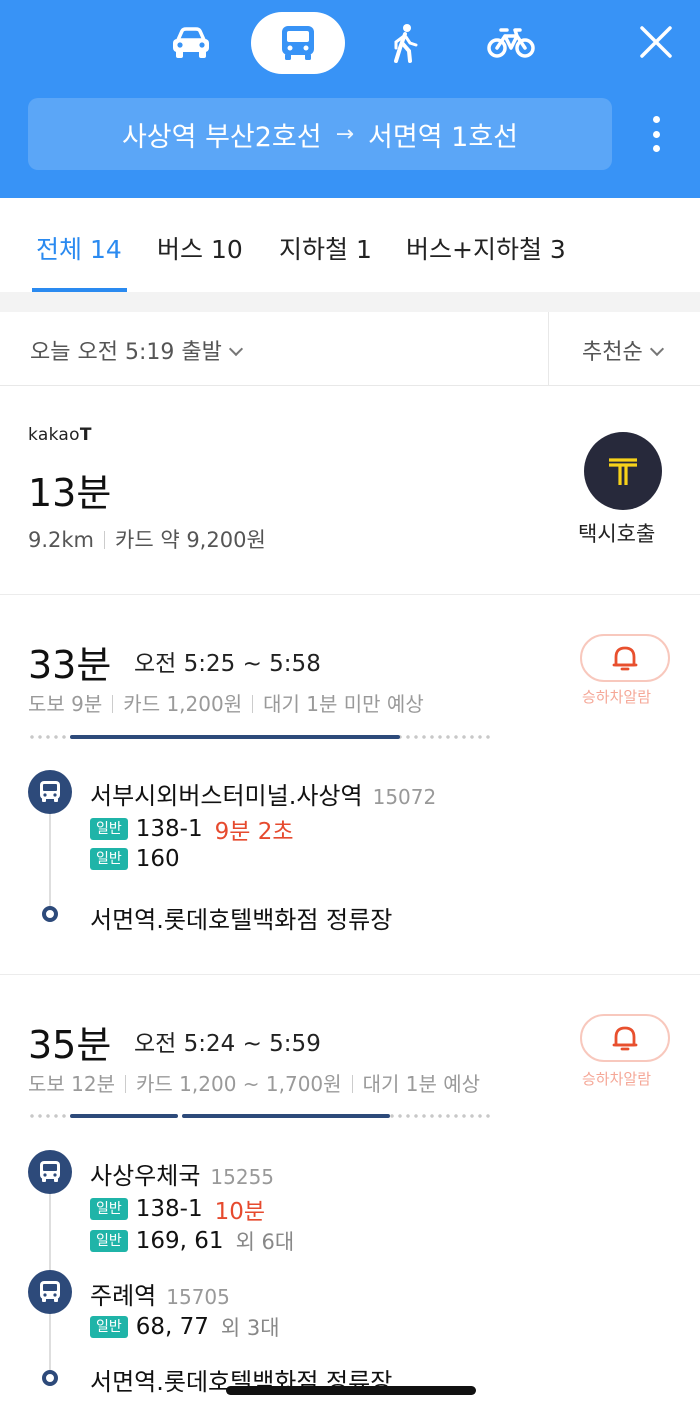 The image size is (700, 1412). I want to click on taxi-distance: 9.2km, so click(61, 540).